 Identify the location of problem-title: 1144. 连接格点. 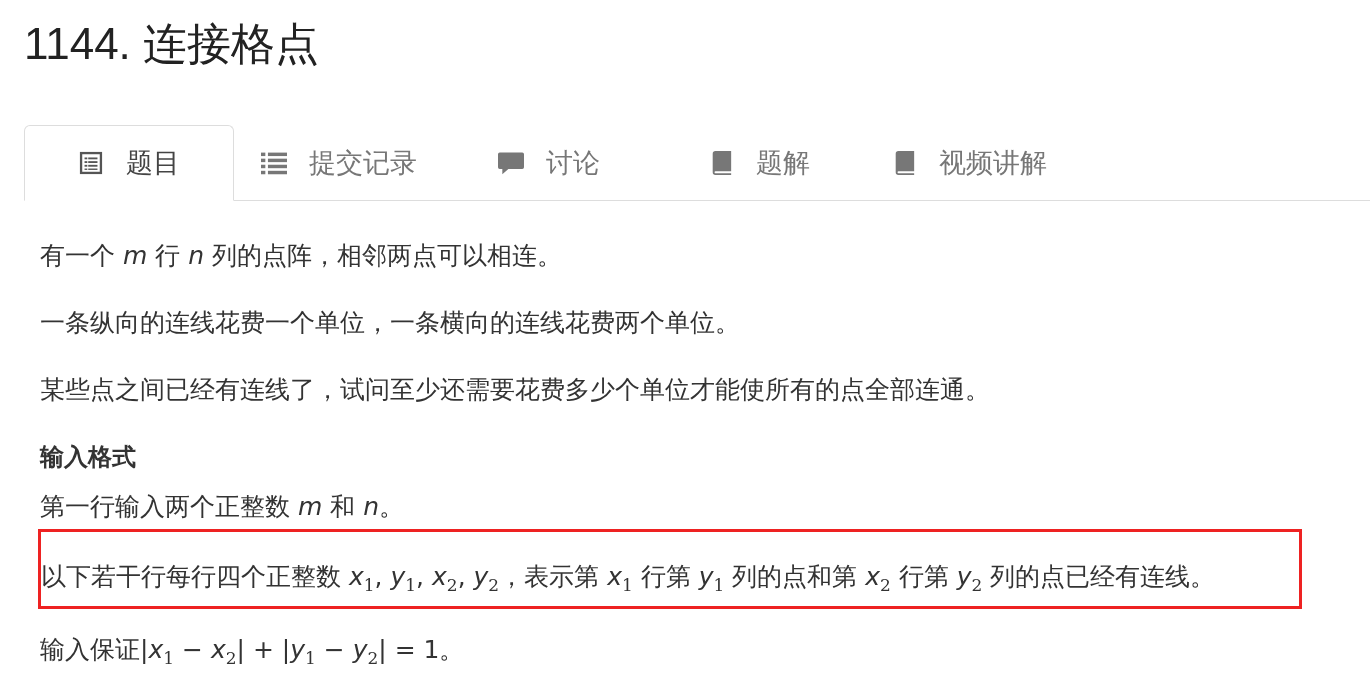
(172, 44).